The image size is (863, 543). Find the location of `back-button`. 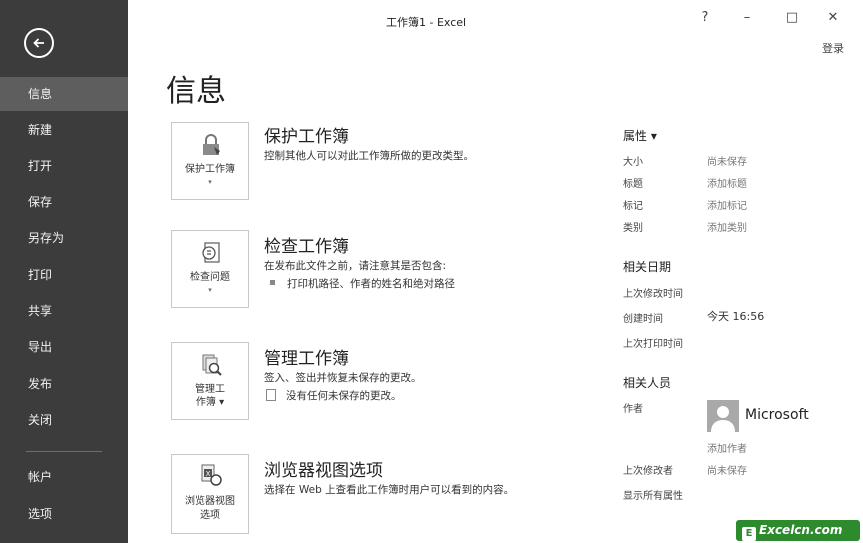

back-button is located at coordinates (39, 43).